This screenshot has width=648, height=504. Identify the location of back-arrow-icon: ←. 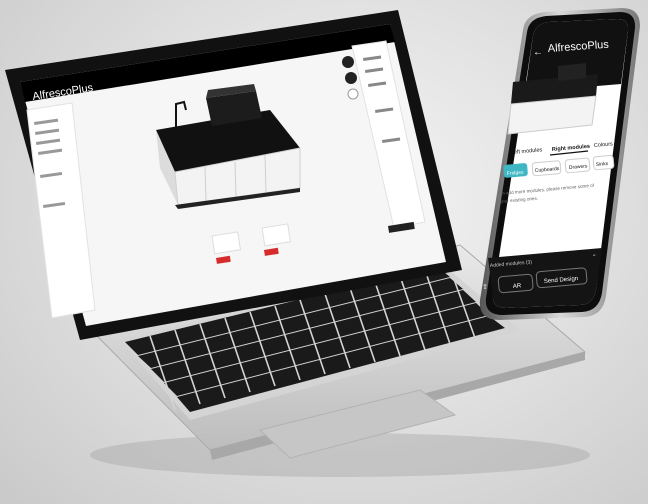
(538, 52).